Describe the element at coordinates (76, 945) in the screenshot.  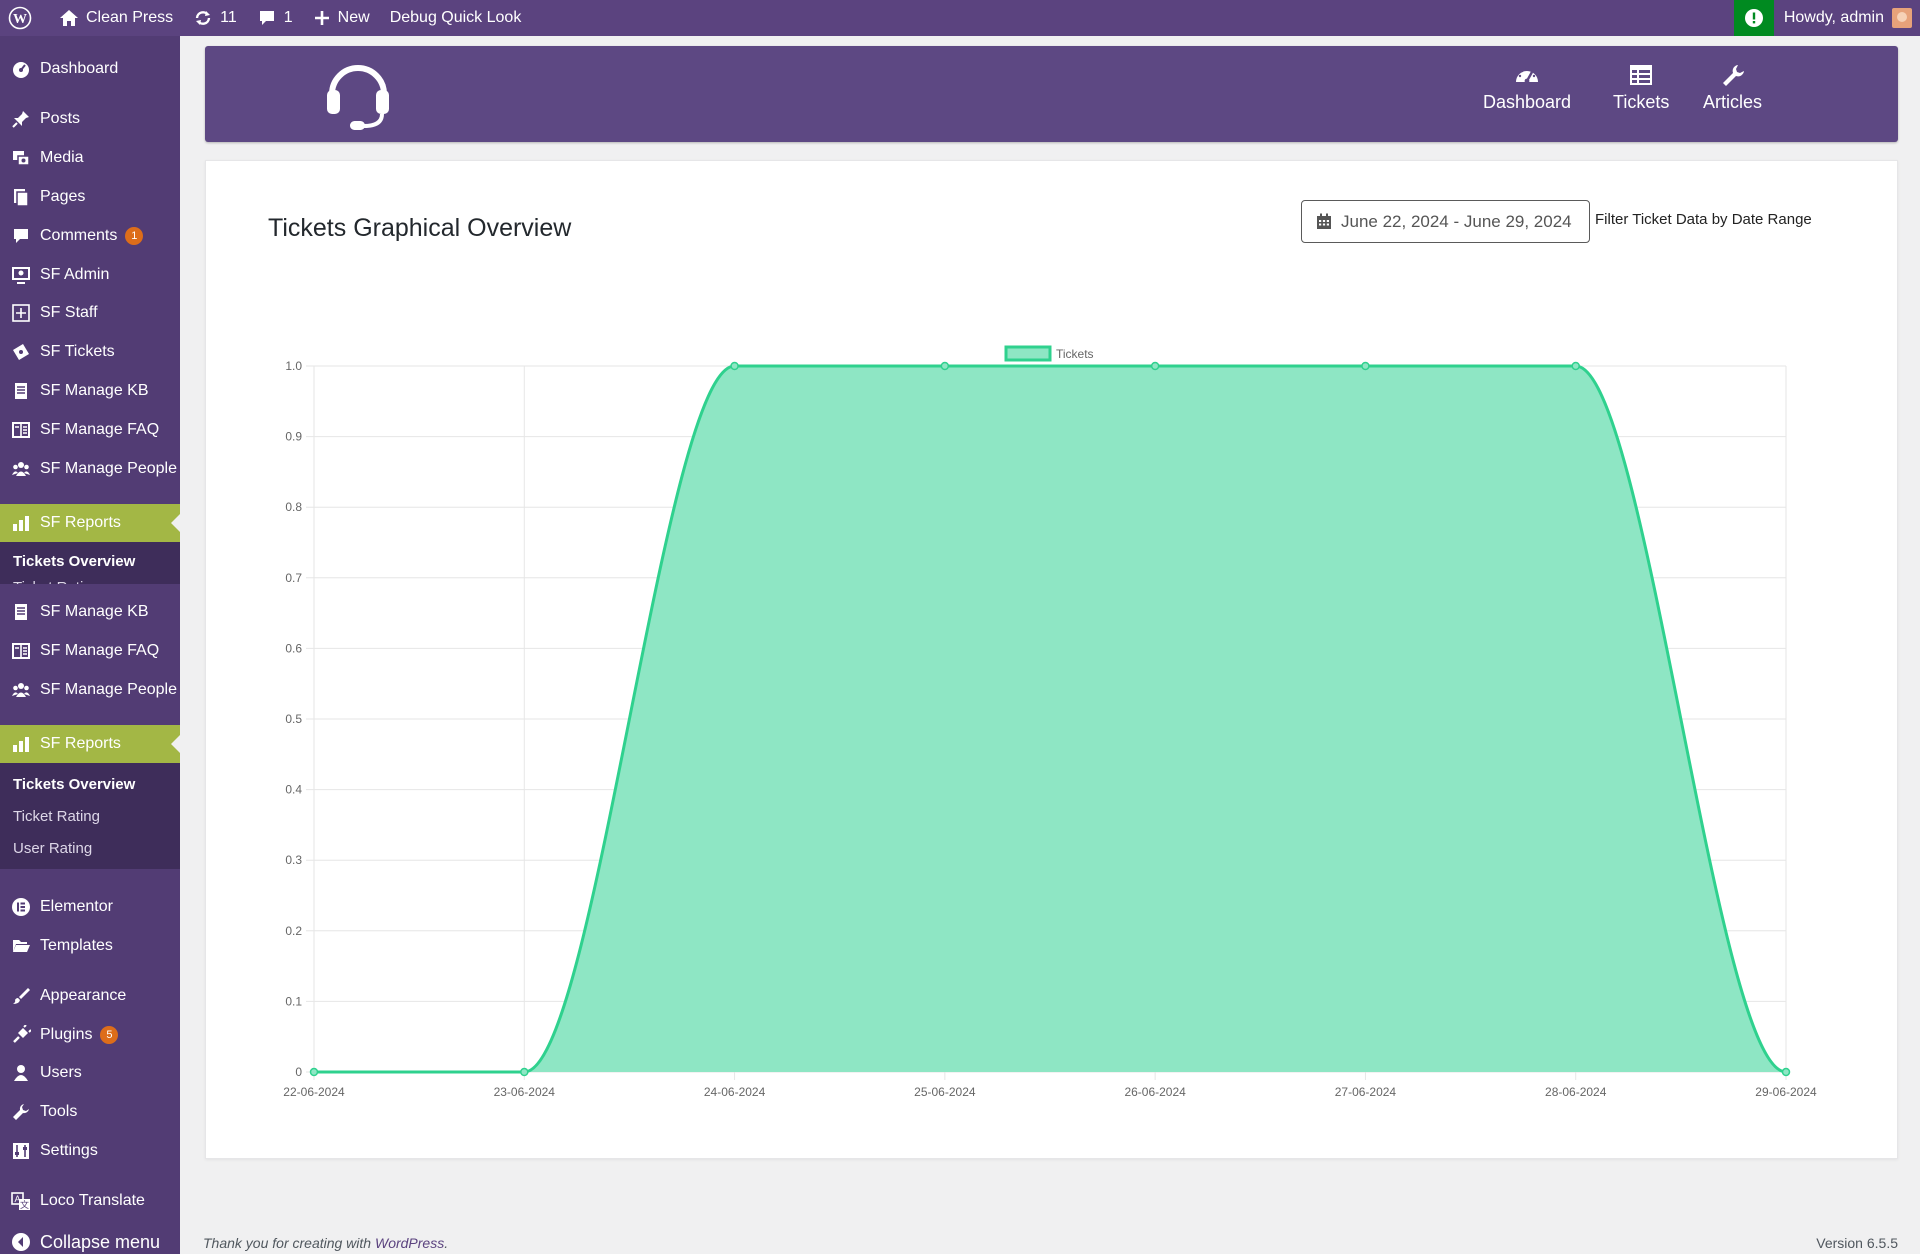
I see `sidebar-label-templates: Templates` at that location.